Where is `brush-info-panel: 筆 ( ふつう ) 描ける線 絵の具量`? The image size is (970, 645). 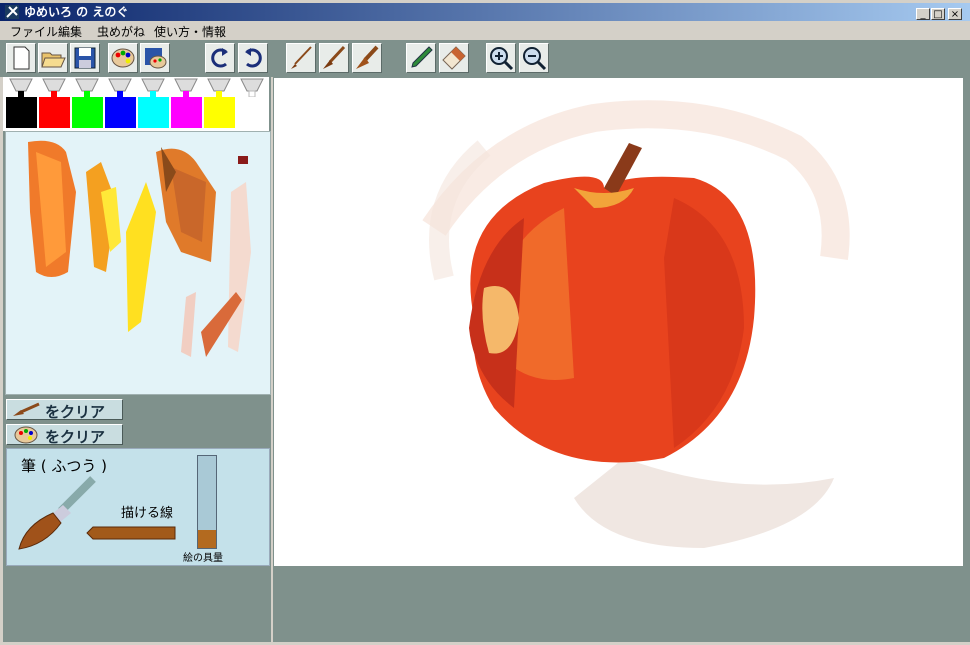
brush-info-panel: 筆 ( ふつう ) 描ける線 絵の具量 is located at coordinates (138, 507).